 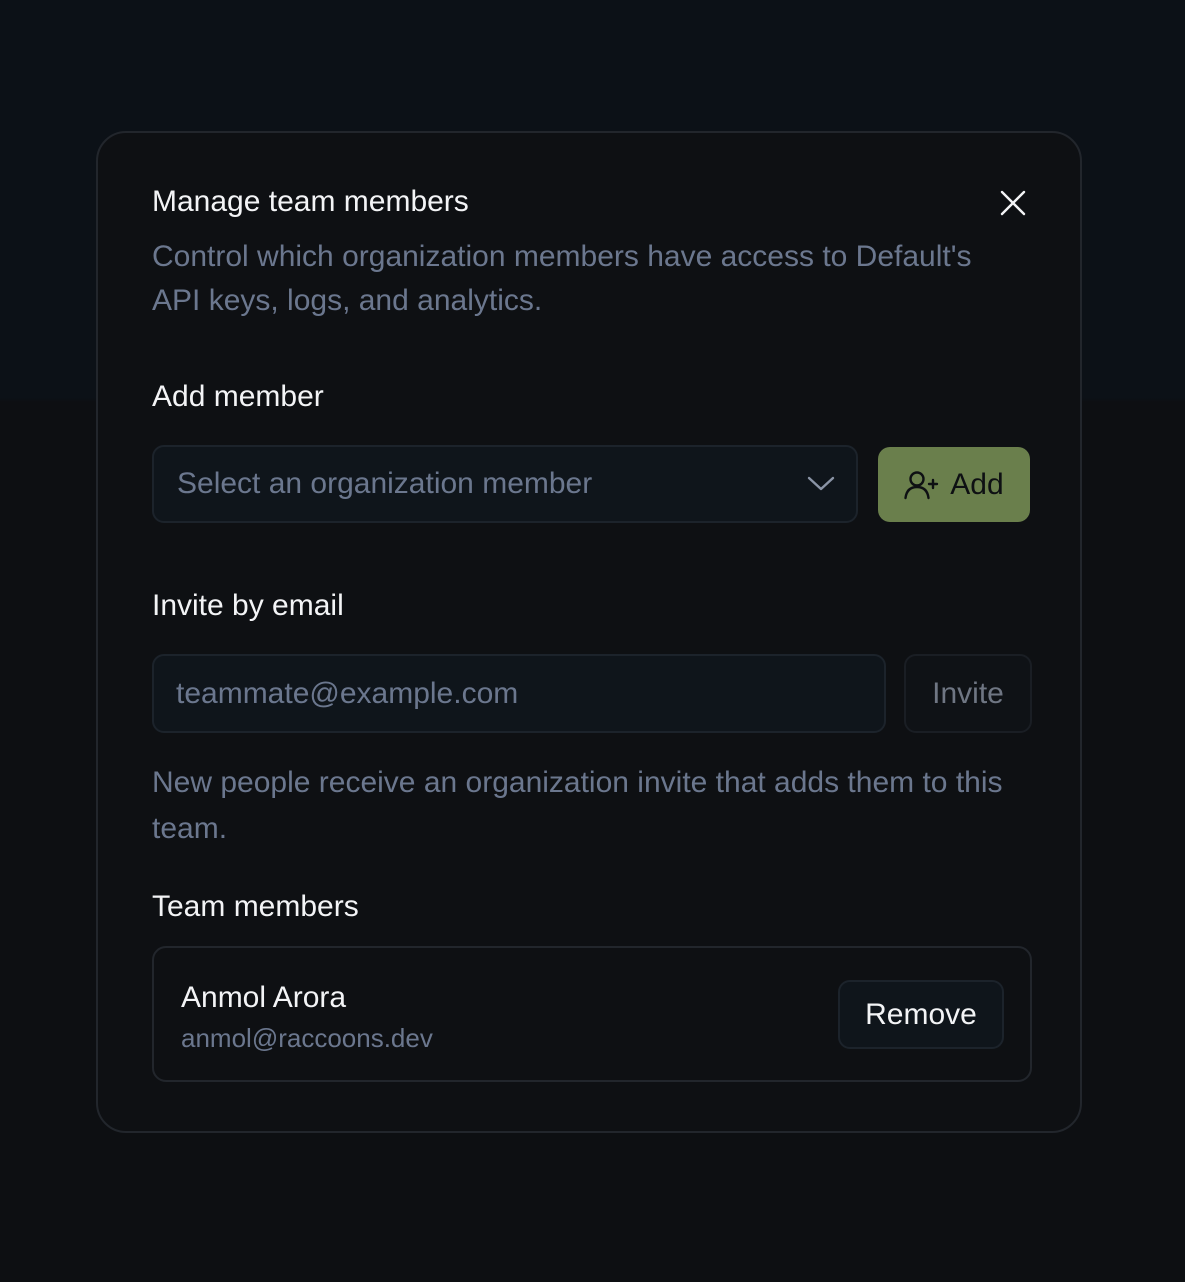 I want to click on dialog-title: Manage team members, so click(x=310, y=201).